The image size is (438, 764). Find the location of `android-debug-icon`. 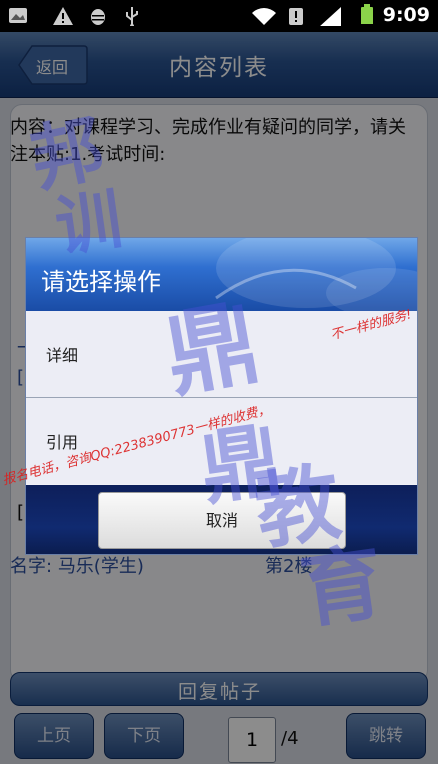

android-debug-icon is located at coordinates (98, 17).